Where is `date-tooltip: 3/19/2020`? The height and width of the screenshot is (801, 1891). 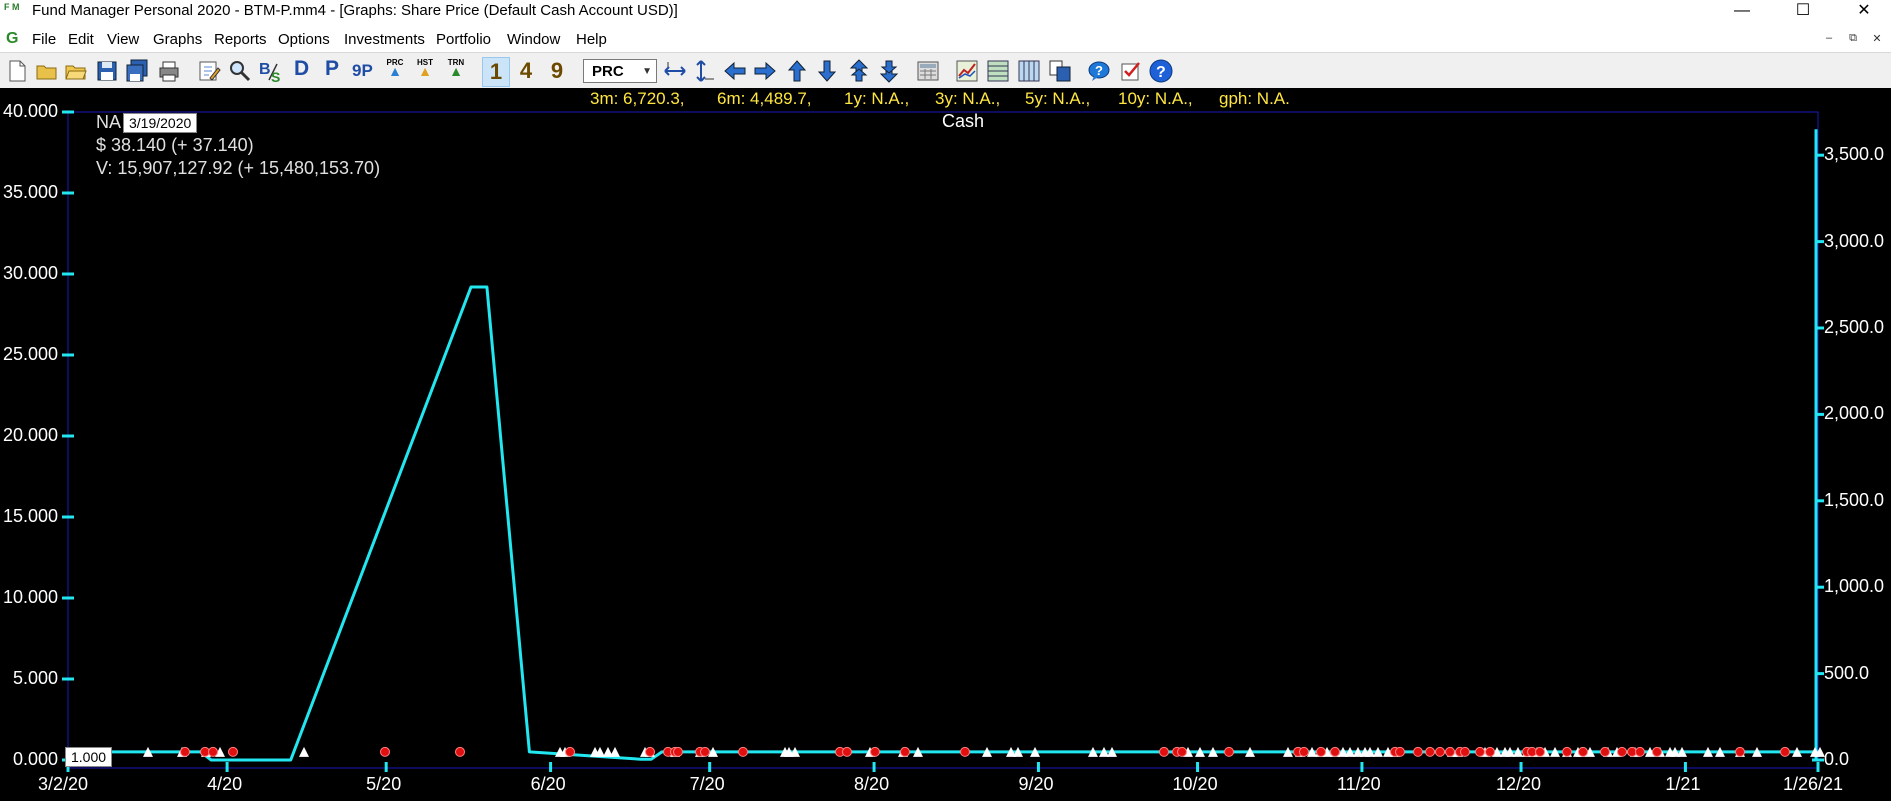
date-tooltip: 3/19/2020 is located at coordinates (160, 123).